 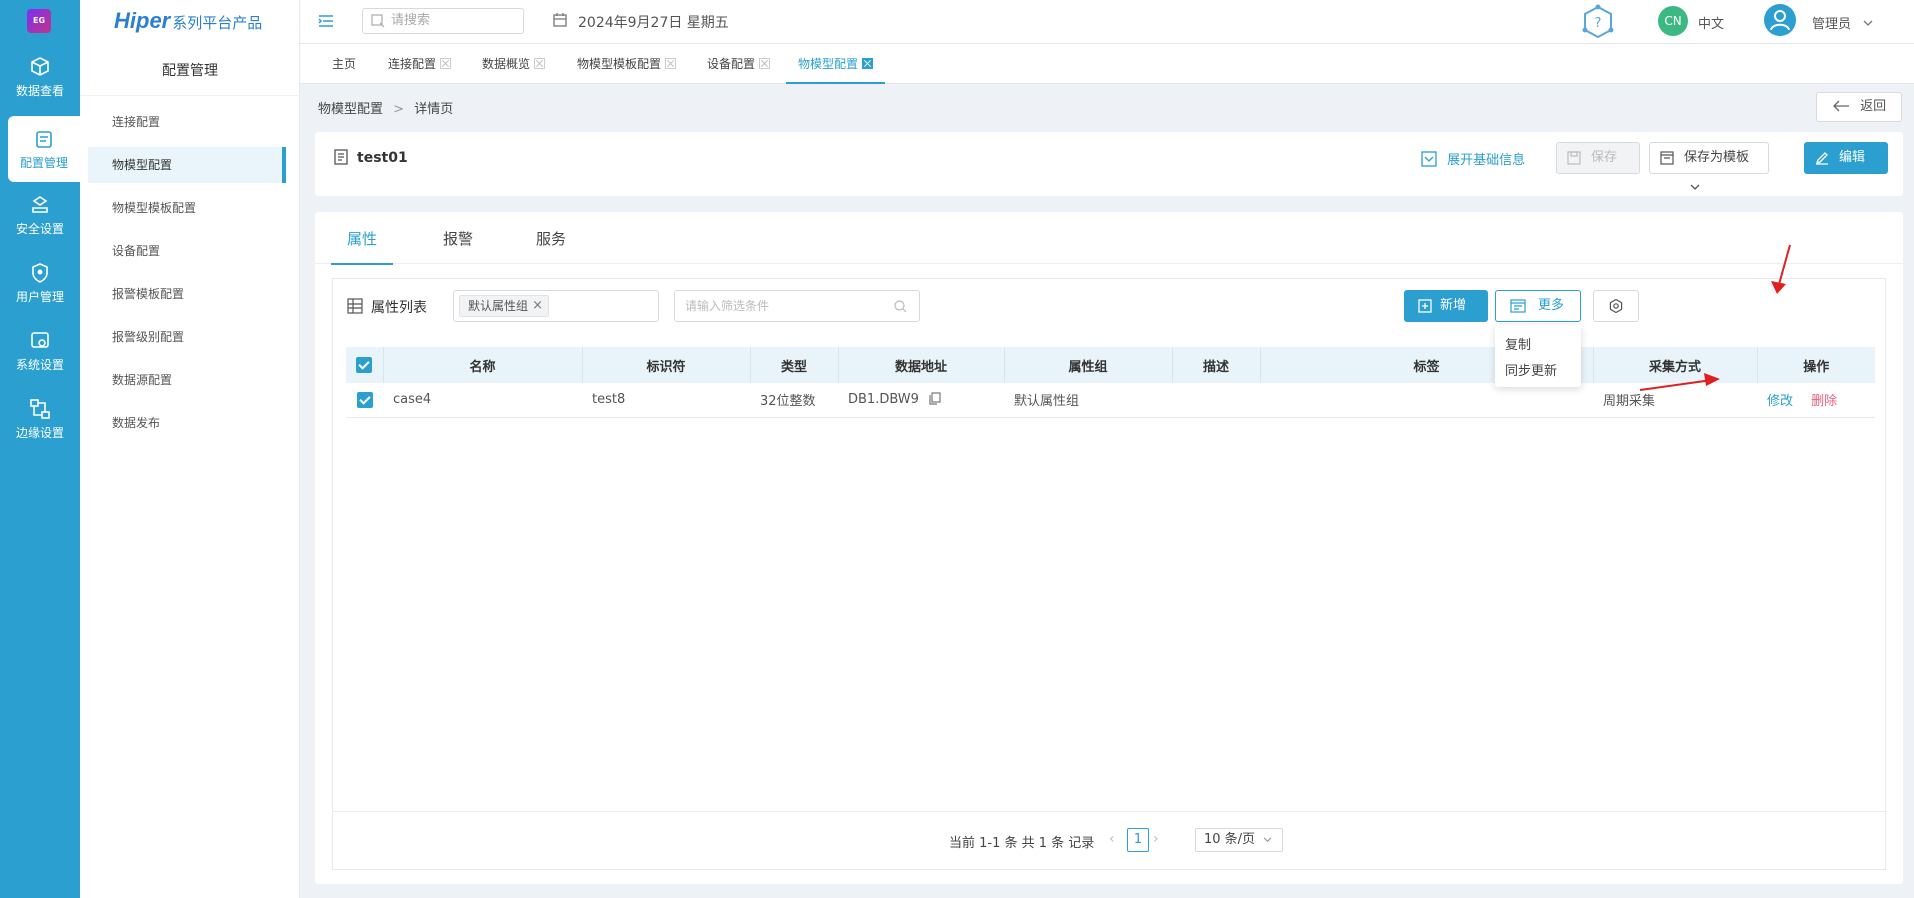 I want to click on arrow-left-icon, so click(x=1841, y=106).